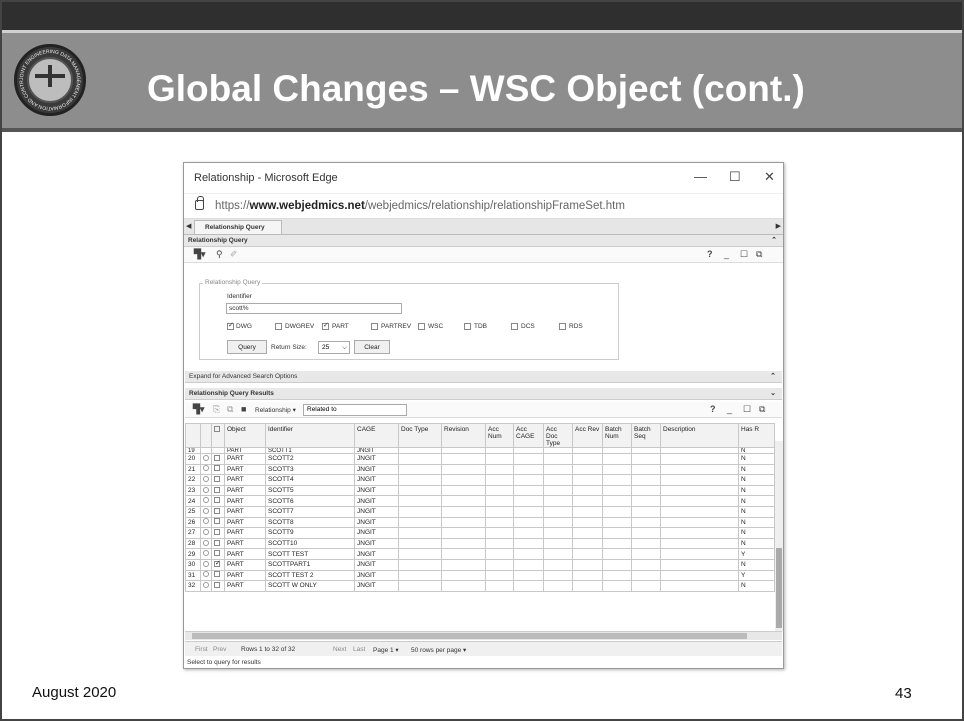 The height and width of the screenshot is (721, 964). I want to click on copy-icon: ⧉, so click(230, 409).